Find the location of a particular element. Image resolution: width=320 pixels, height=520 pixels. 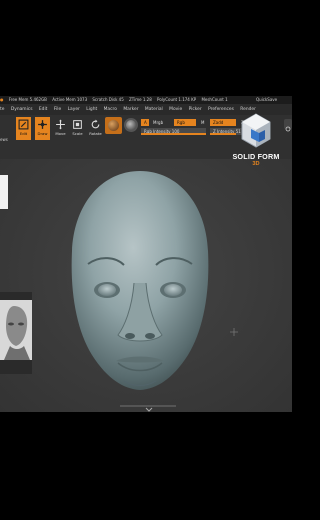

reference-image-thumbnail is located at coordinates (16, 333).